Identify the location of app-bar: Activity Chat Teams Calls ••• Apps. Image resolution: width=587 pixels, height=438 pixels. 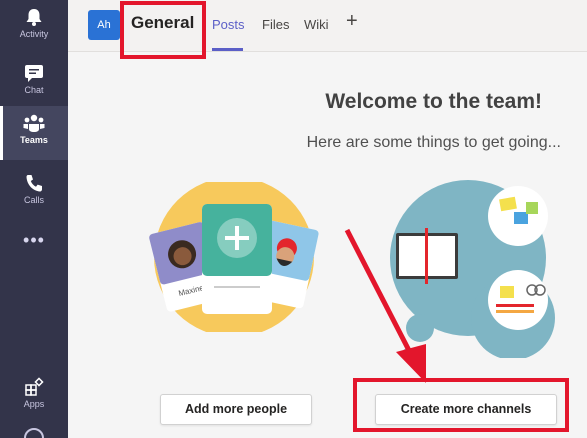
(34, 219).